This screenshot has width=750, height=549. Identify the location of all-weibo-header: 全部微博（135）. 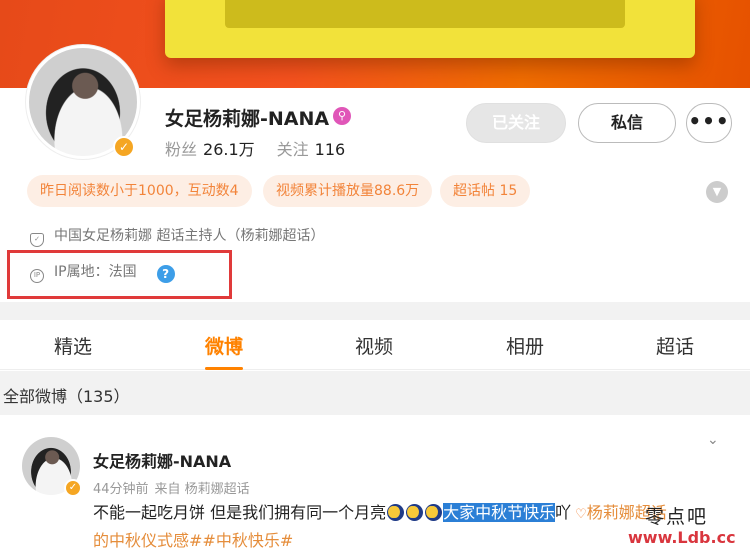
(375, 393).